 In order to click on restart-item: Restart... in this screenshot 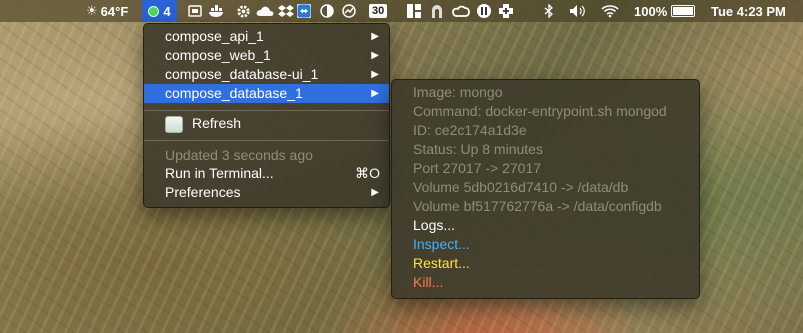, I will do `click(545, 263)`.